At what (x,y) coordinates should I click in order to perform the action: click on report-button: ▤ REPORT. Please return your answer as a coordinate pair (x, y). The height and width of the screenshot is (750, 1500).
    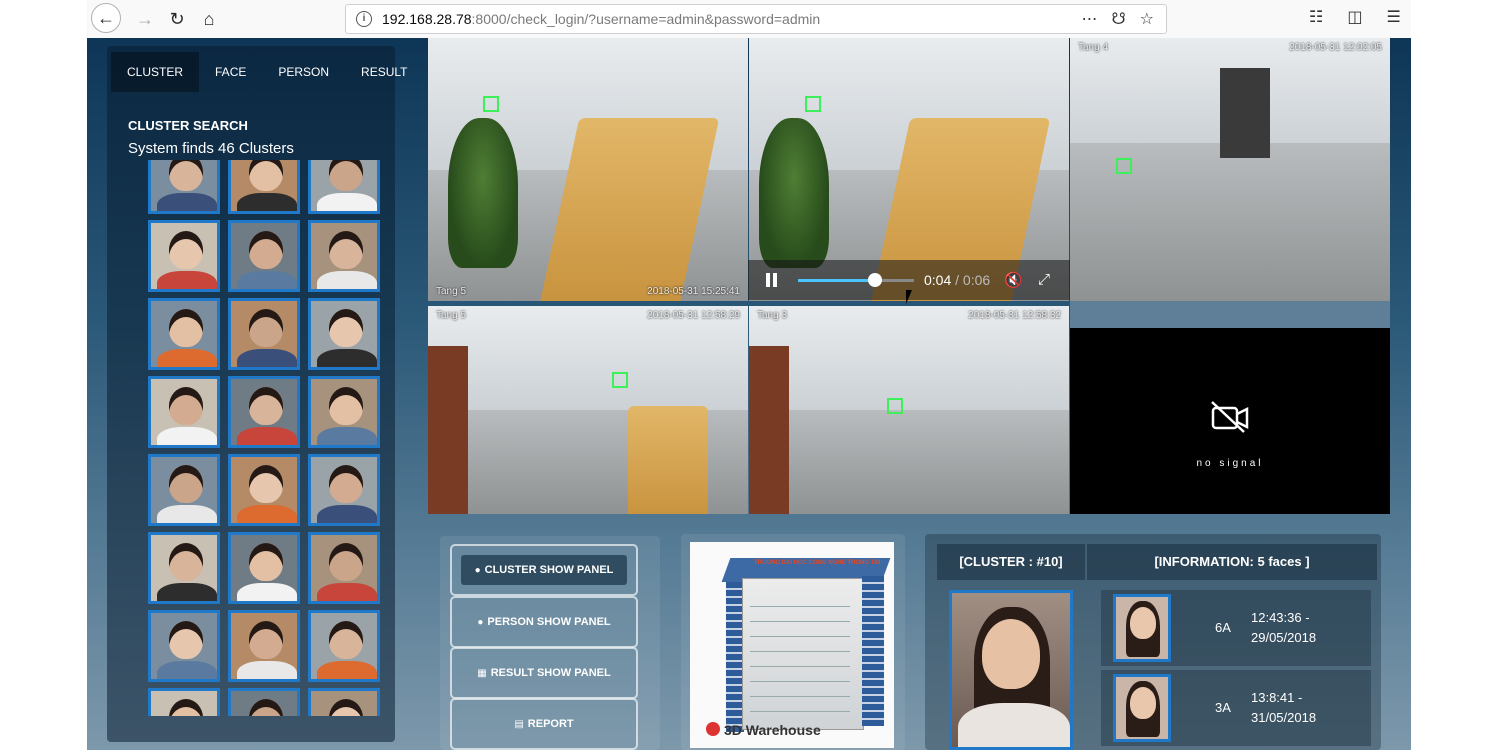
    Looking at the image, I should click on (544, 724).